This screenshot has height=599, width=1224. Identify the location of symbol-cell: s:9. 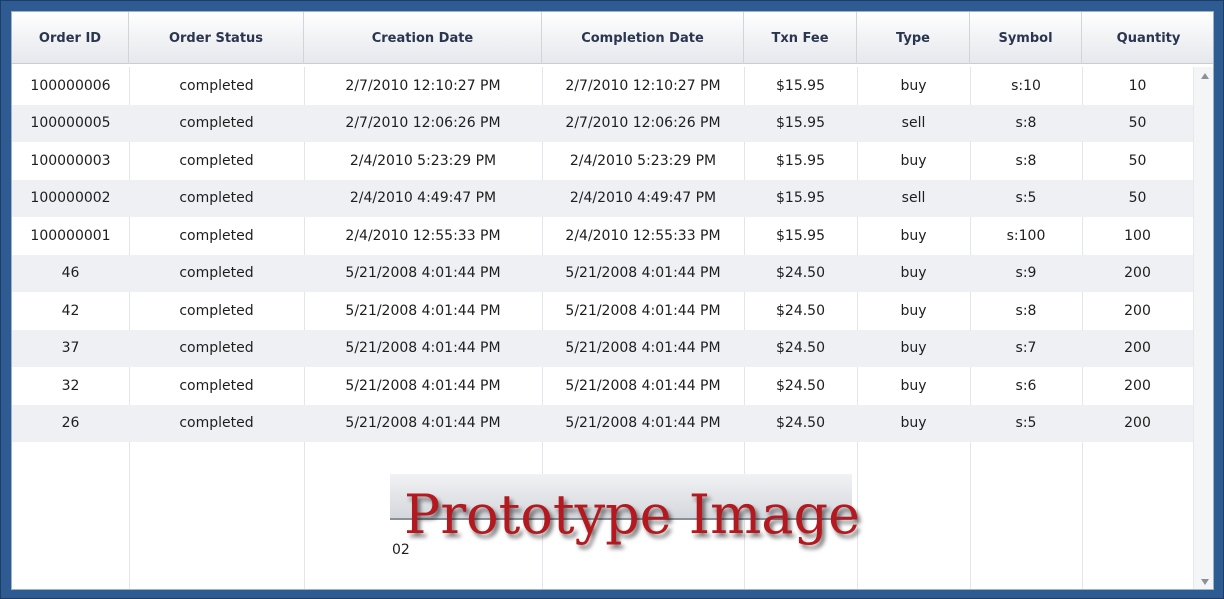
(1026, 273).